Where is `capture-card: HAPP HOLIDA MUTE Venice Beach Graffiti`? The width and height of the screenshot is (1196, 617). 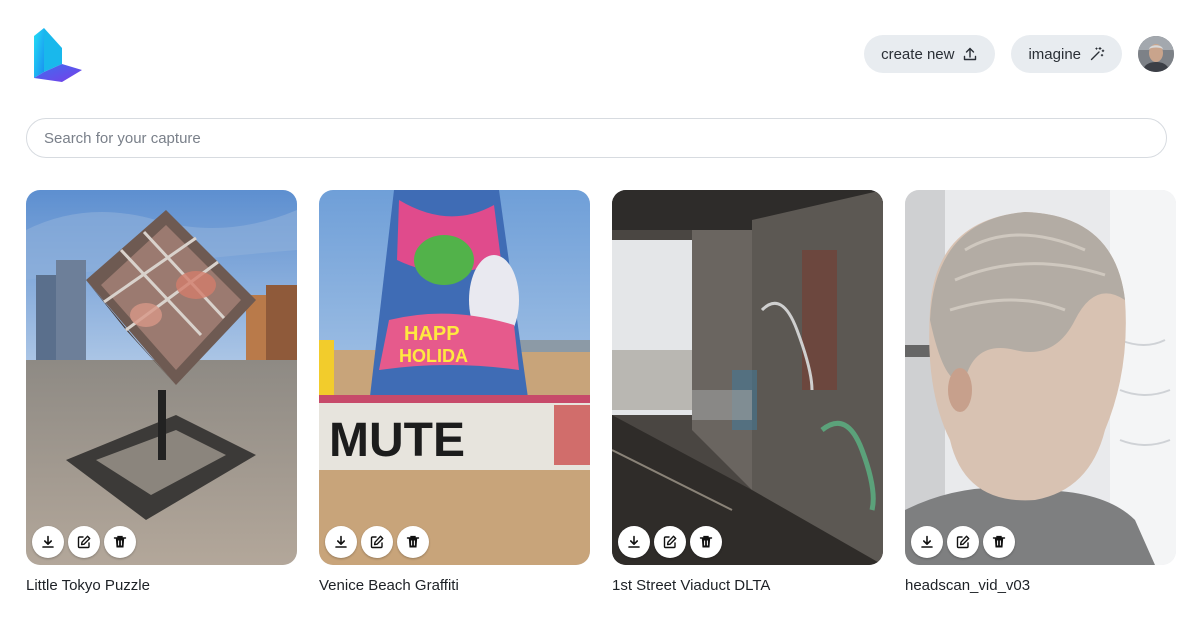
capture-card: HAPP HOLIDA MUTE Venice Beach Graffiti is located at coordinates (454, 392).